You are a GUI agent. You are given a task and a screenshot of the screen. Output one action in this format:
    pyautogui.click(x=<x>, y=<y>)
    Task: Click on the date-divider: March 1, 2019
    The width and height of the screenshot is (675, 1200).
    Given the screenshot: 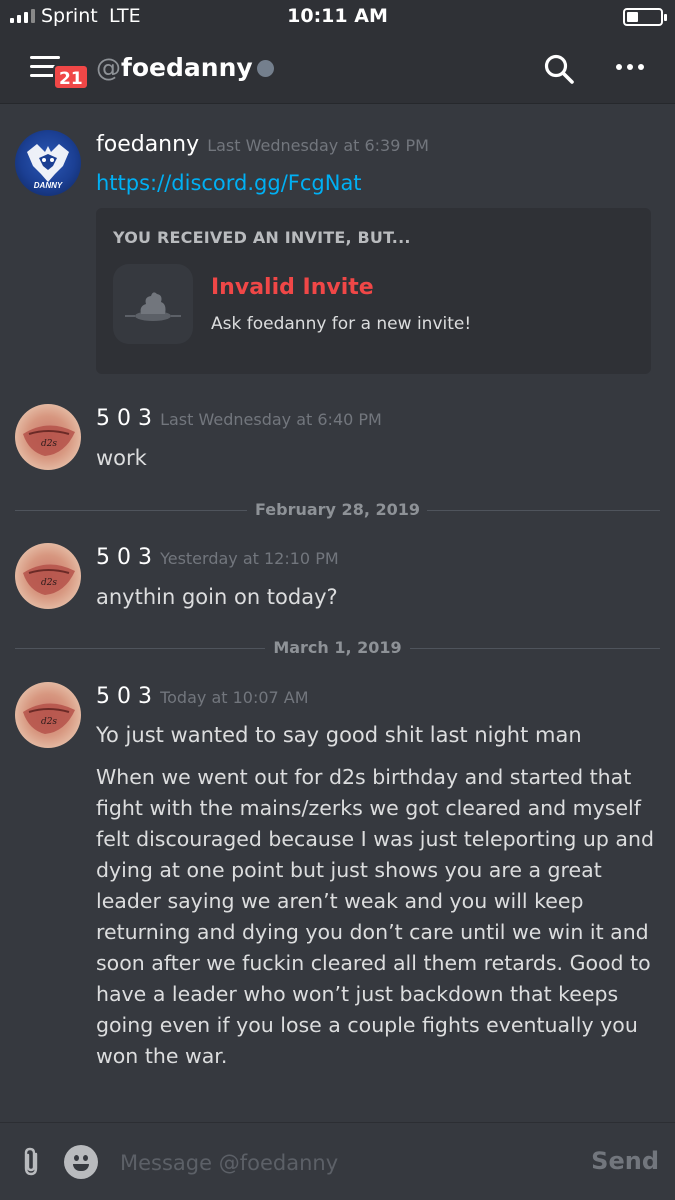 What is the action you would take?
    pyautogui.click(x=337, y=648)
    